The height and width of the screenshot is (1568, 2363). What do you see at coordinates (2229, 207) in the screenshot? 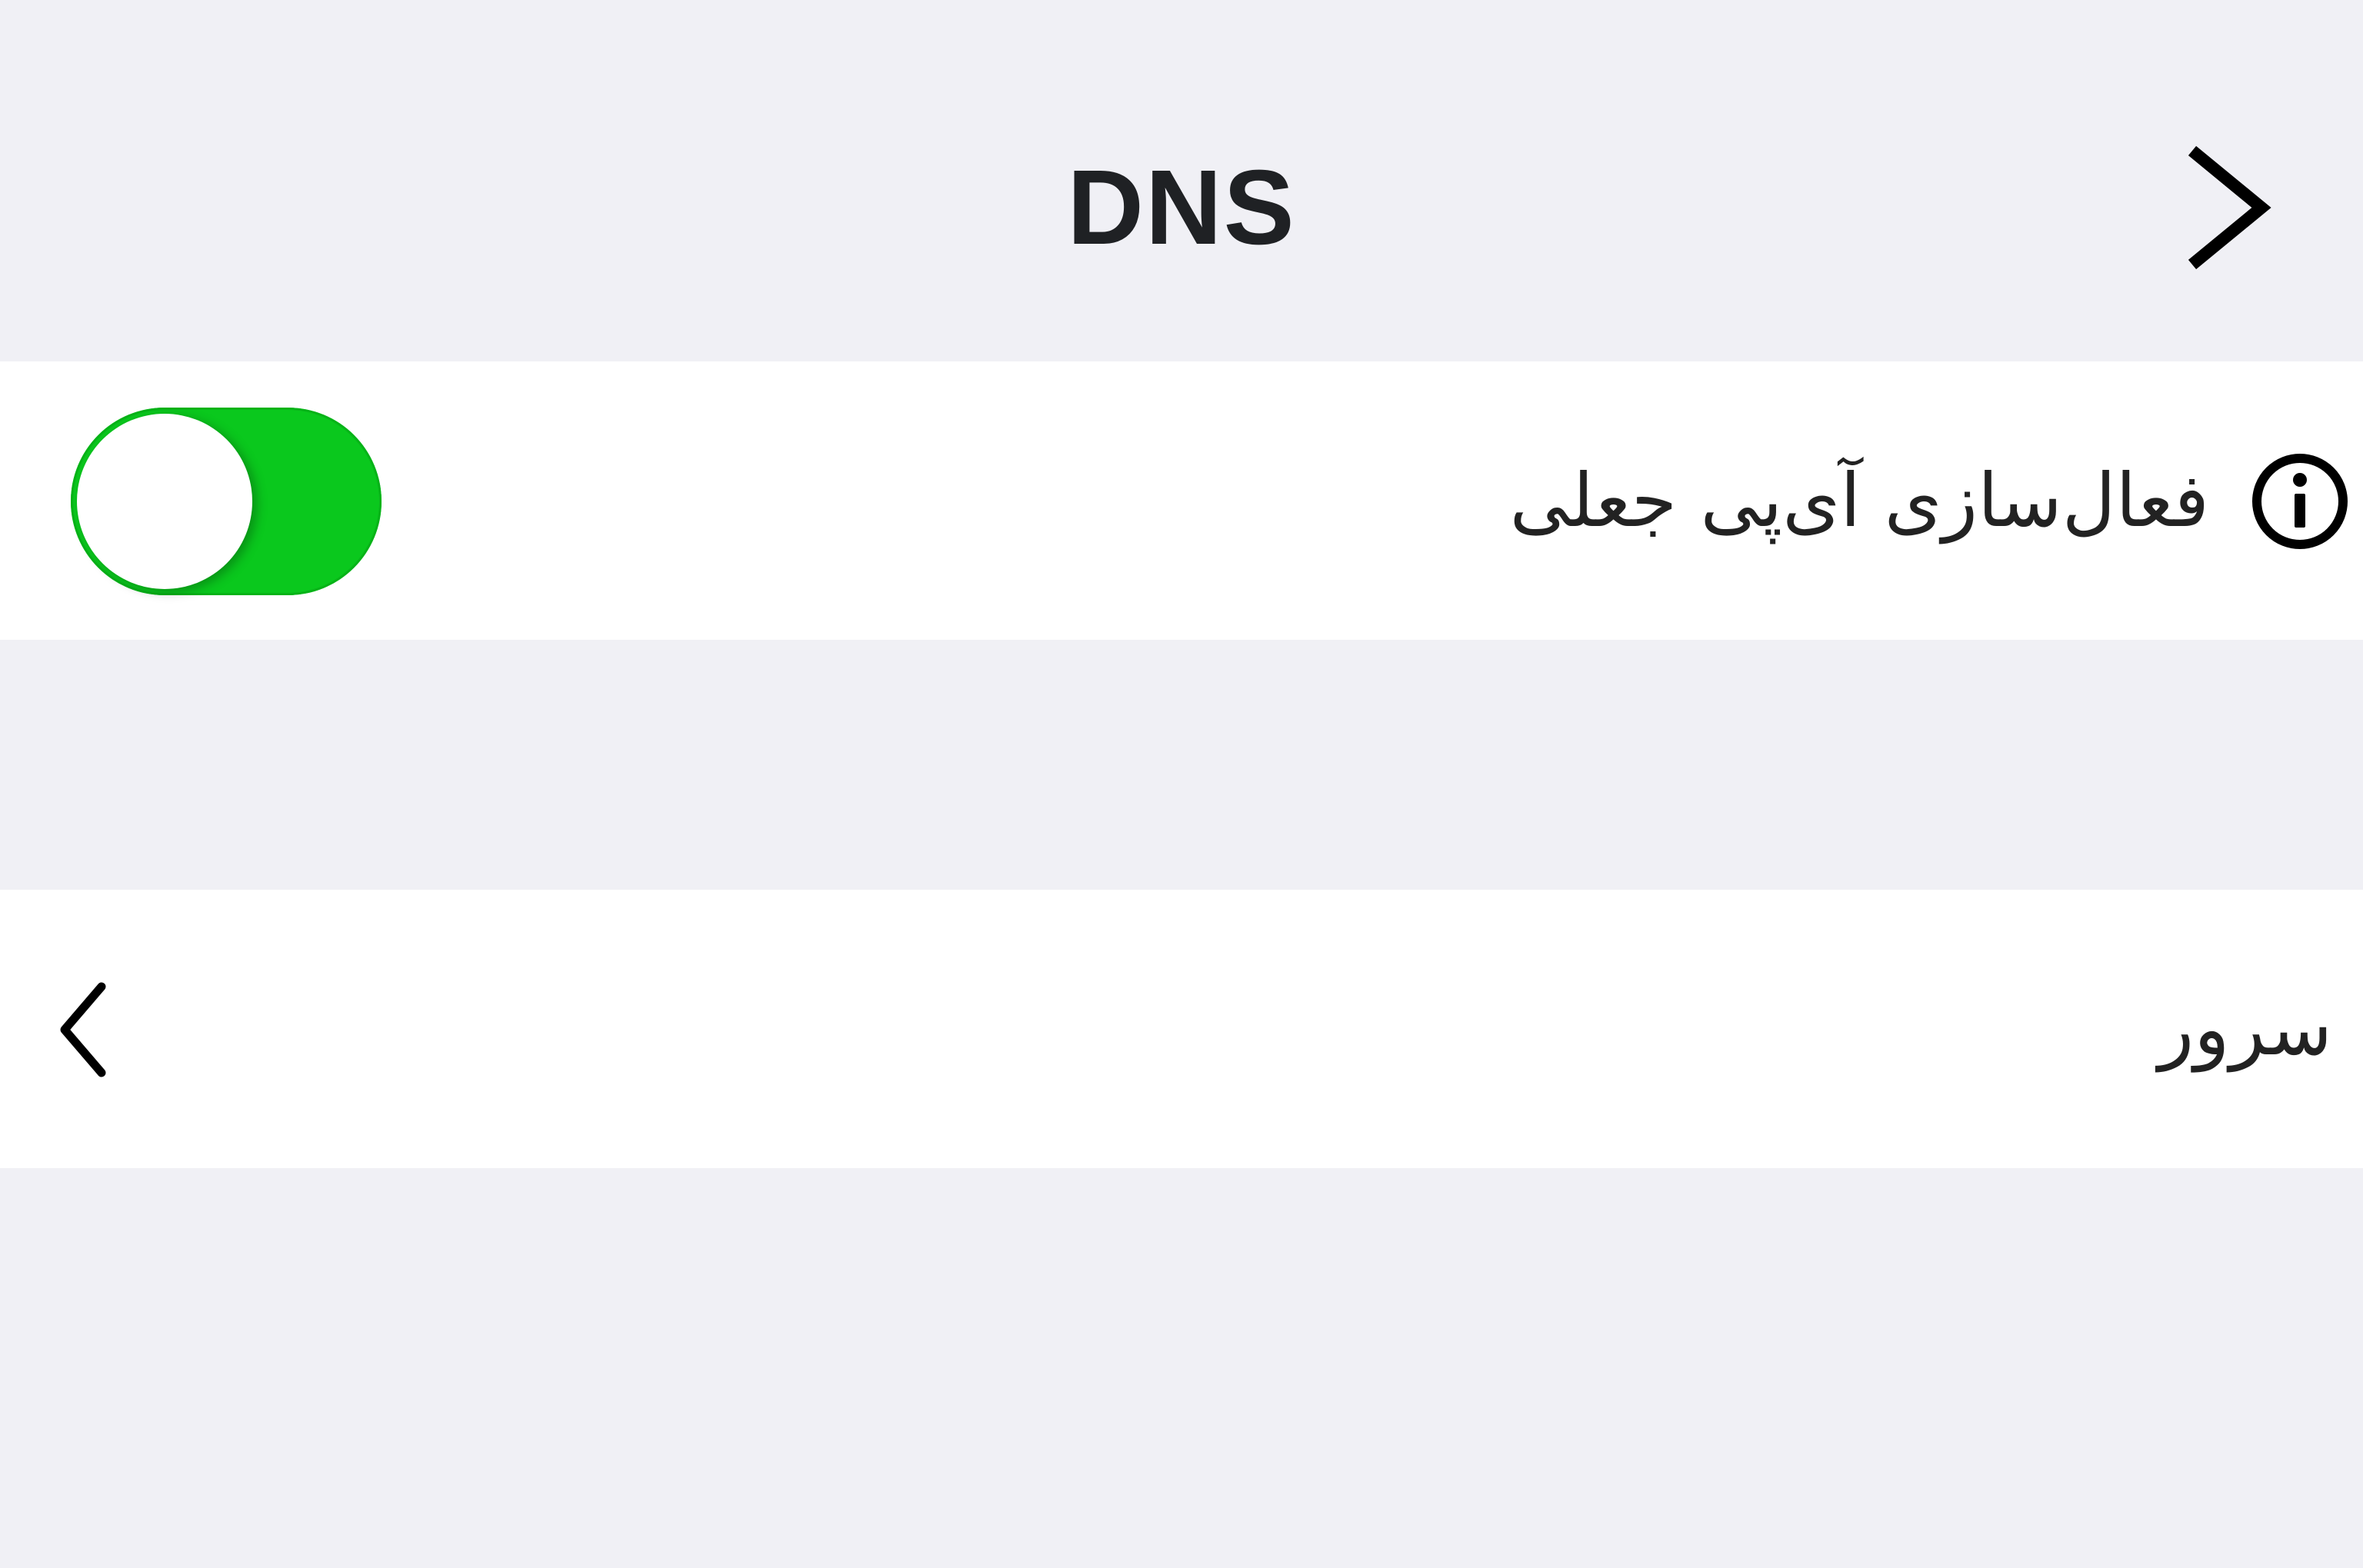
I see `chevron-right-icon` at bounding box center [2229, 207].